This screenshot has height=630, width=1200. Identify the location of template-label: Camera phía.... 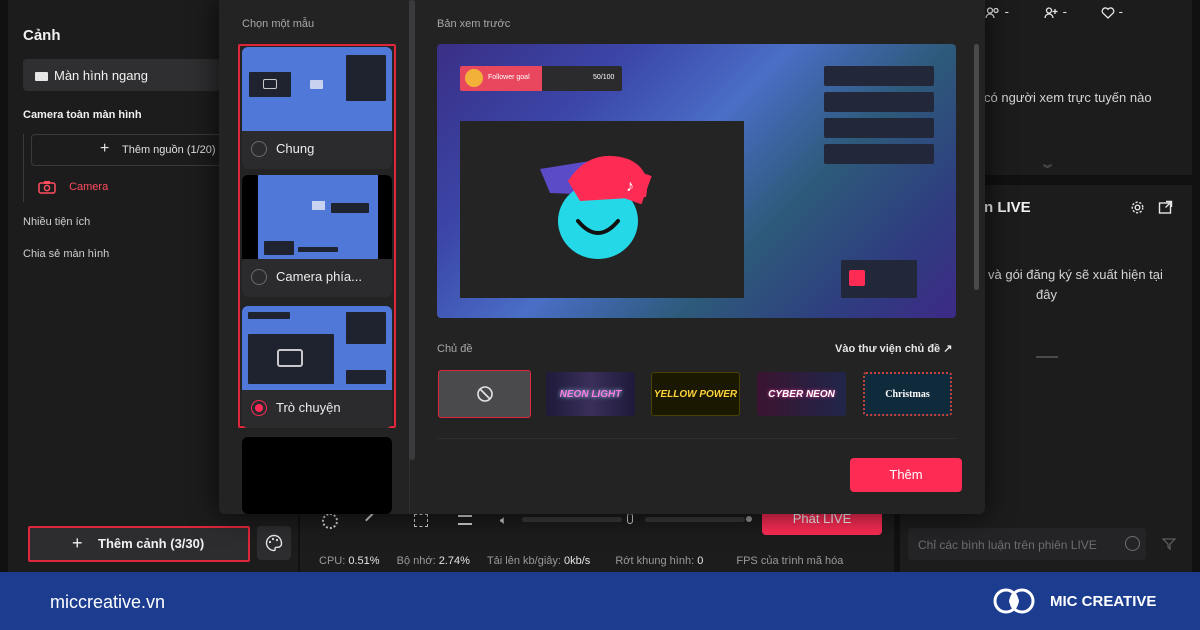
(319, 276).